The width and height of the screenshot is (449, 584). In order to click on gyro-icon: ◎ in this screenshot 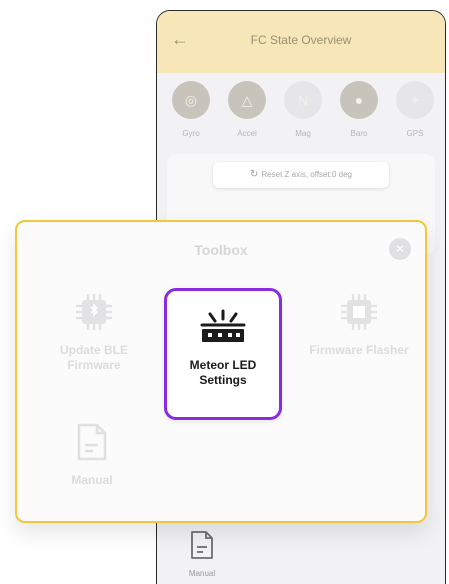, I will do `click(191, 100)`.